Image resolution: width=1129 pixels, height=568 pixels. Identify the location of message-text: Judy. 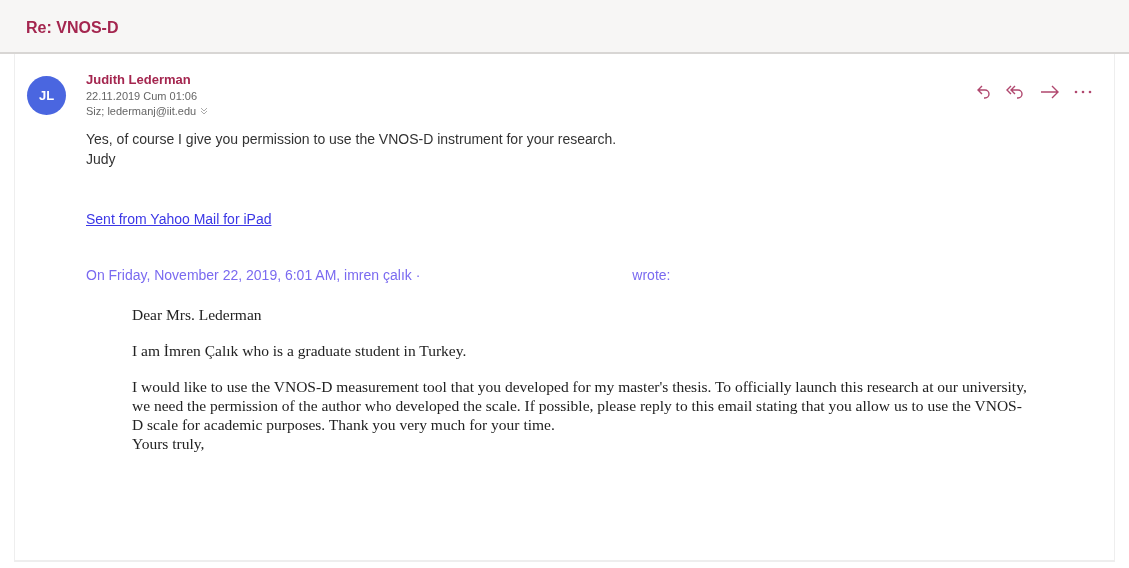
(101, 159).